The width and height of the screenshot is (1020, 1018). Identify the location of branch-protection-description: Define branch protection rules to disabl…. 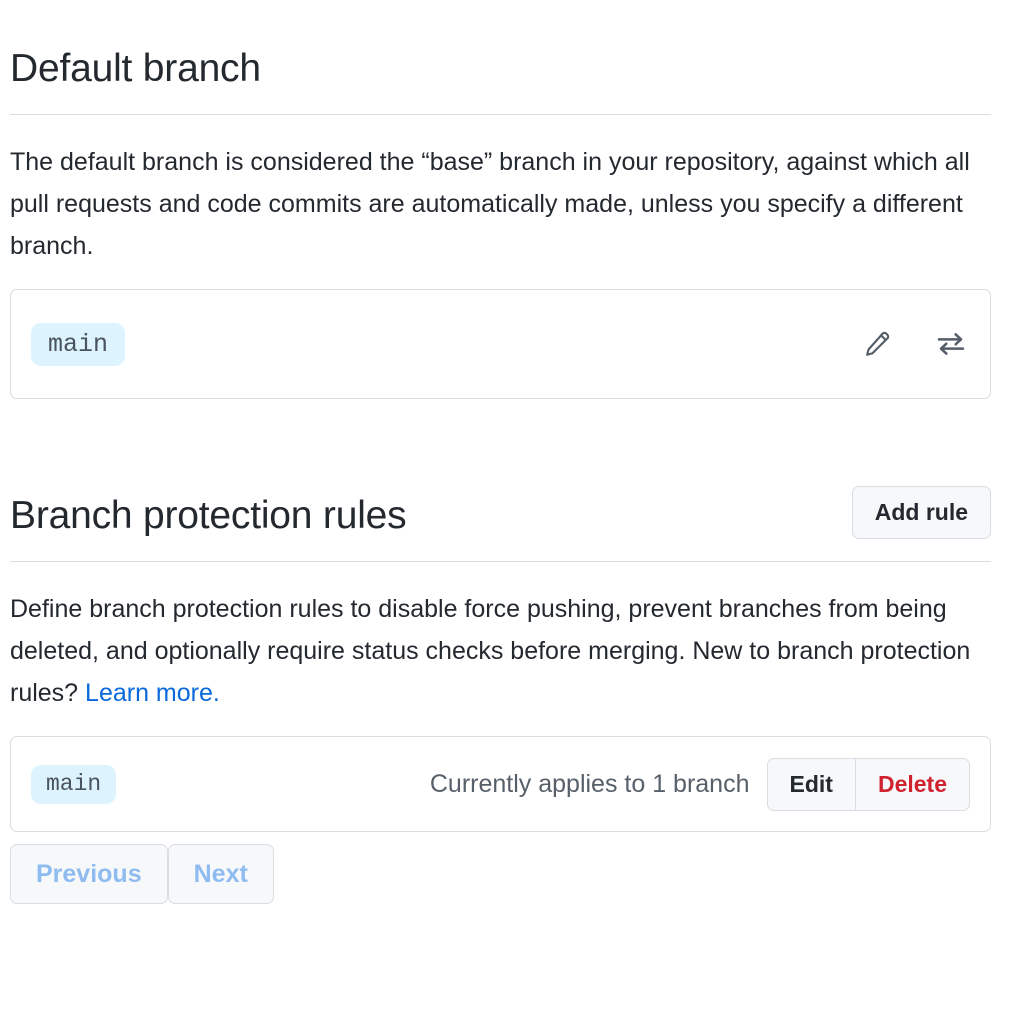
(491, 651).